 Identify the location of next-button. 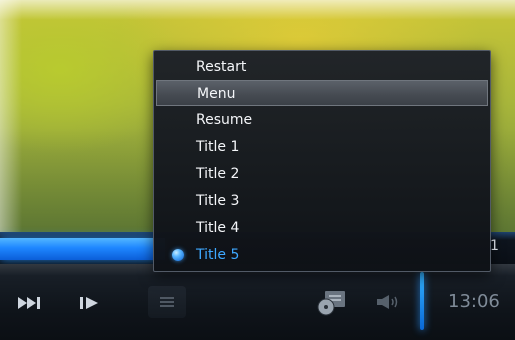
(30, 303).